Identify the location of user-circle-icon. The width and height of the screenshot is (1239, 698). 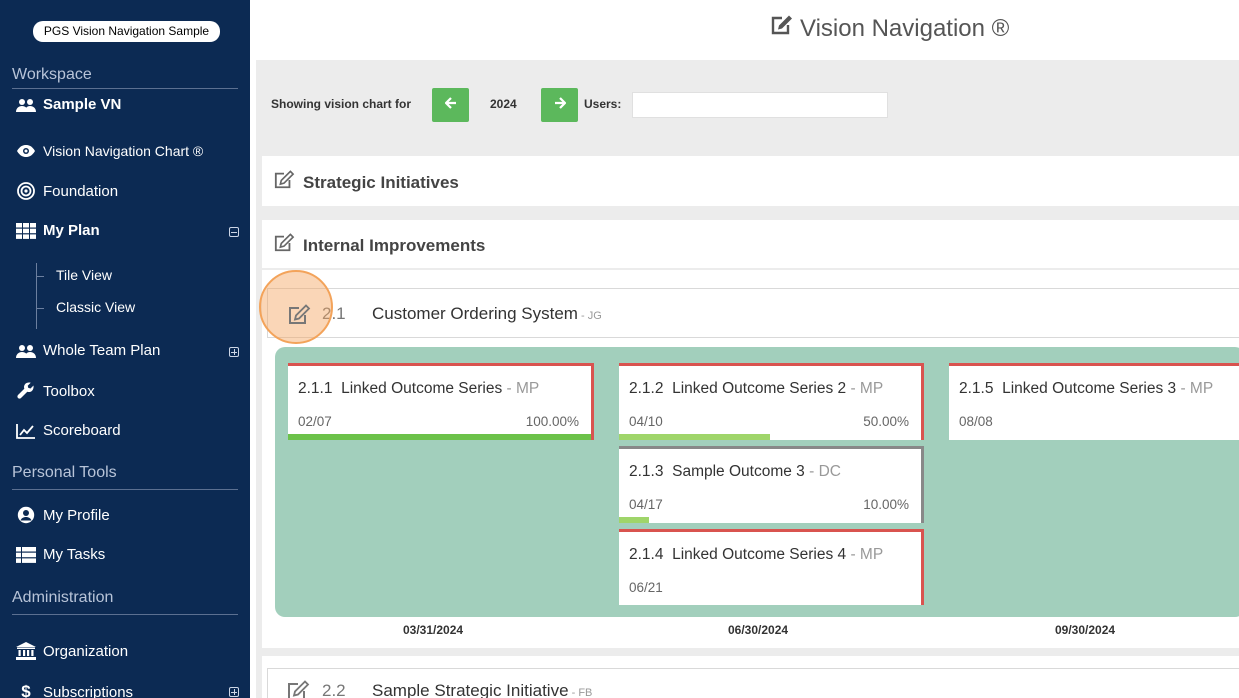
(26, 515).